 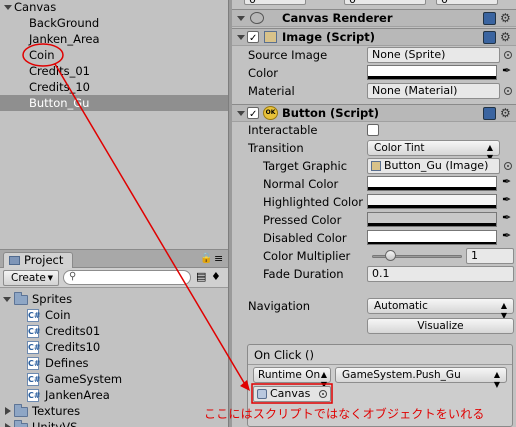 I want to click on normal-color-swatch, so click(x=432, y=183).